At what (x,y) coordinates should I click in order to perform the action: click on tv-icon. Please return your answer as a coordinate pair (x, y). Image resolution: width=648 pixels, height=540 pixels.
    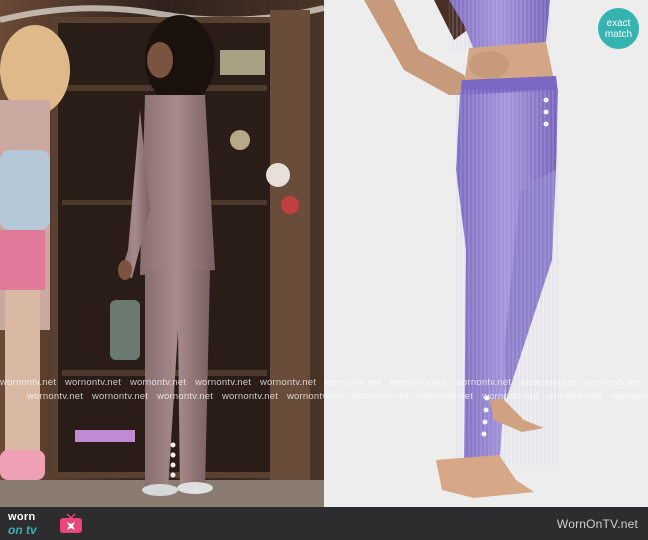
    Looking at the image, I should click on (71, 523).